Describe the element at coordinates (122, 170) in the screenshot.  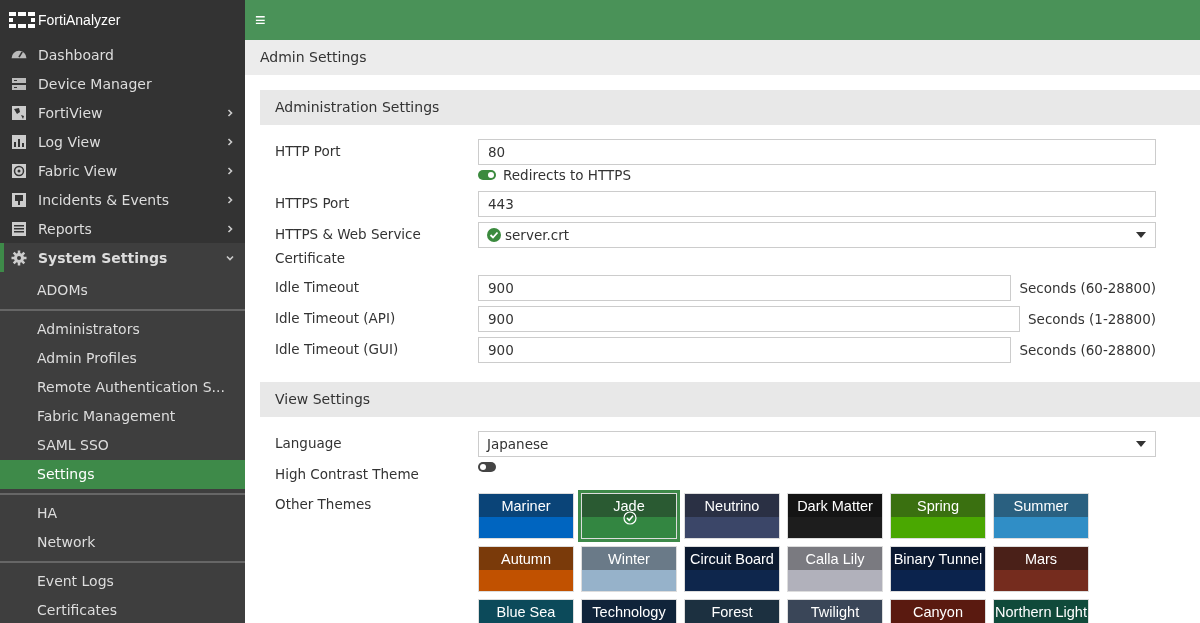
I see `sidebar-item: Fabric View` at that location.